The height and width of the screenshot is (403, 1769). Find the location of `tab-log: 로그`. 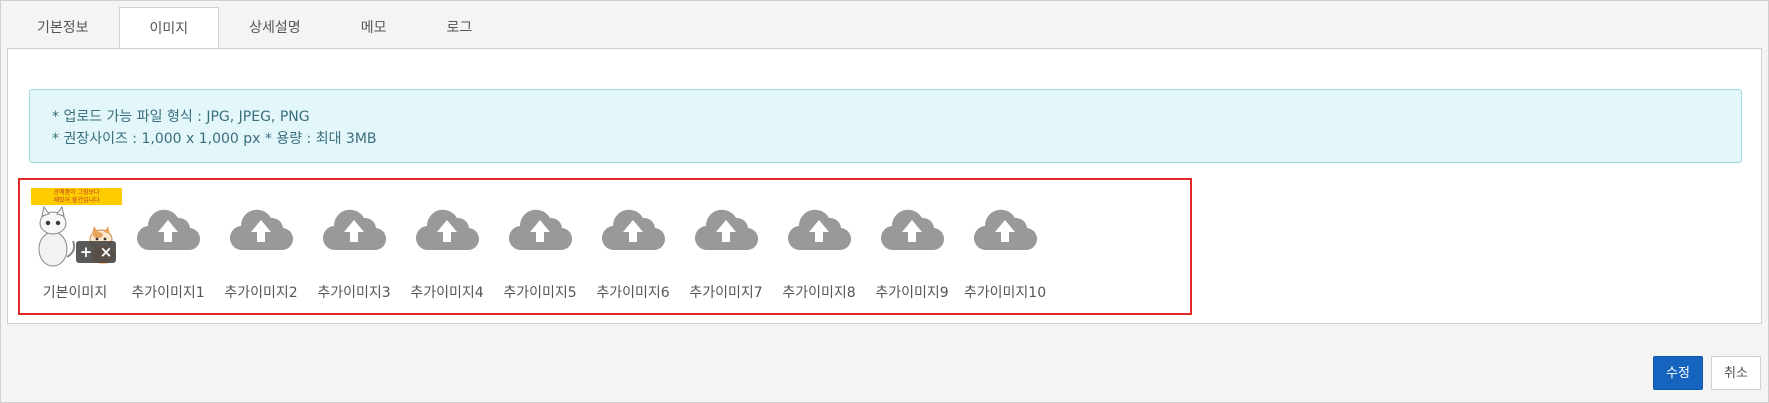

tab-log: 로그 is located at coordinates (459, 28).